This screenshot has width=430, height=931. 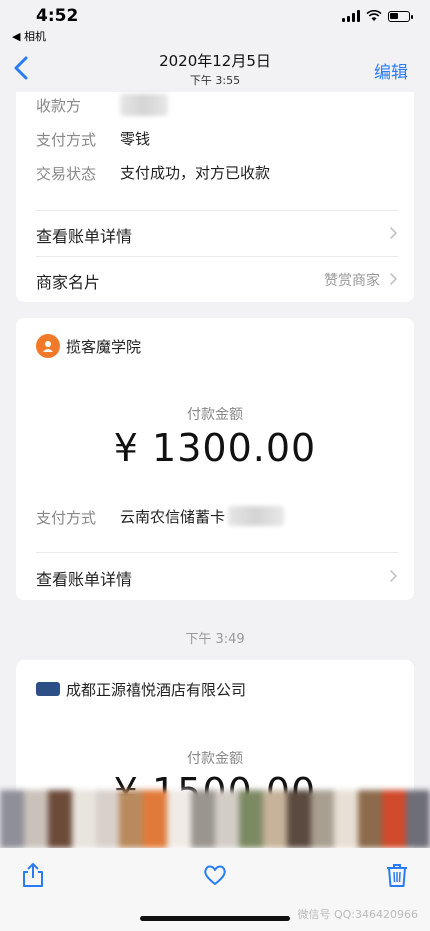 What do you see at coordinates (135, 139) in the screenshot?
I see `payment-method-value: 零钱` at bounding box center [135, 139].